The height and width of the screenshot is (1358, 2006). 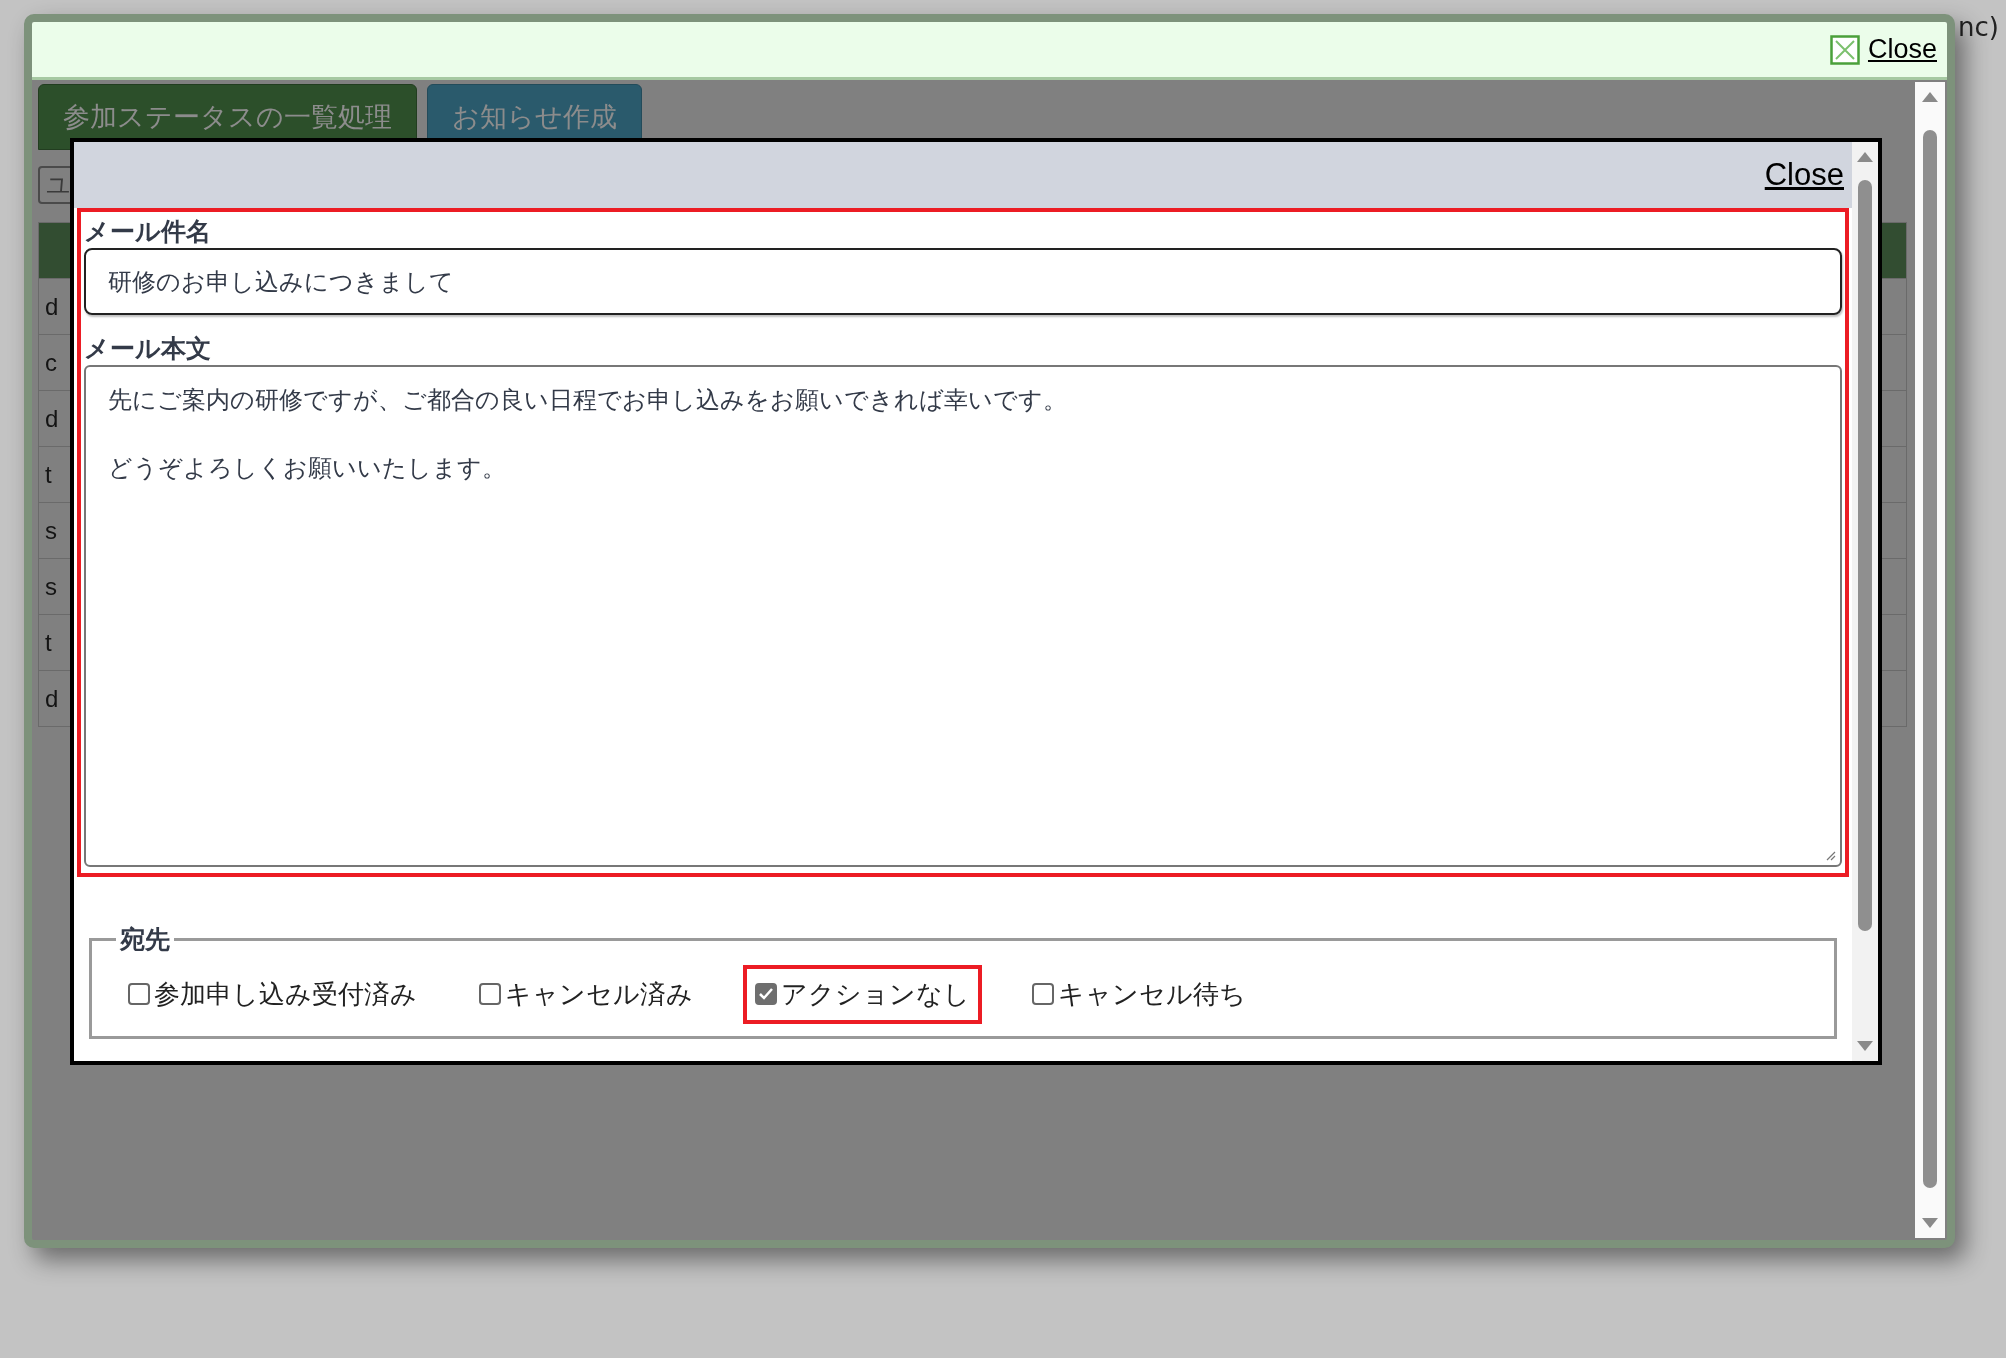 What do you see at coordinates (587, 400) in the screenshot?
I see `body-text: 先にご案内の研修ですが、ご都合の良い日程でお申し込みをお願いできれば幸いです。` at bounding box center [587, 400].